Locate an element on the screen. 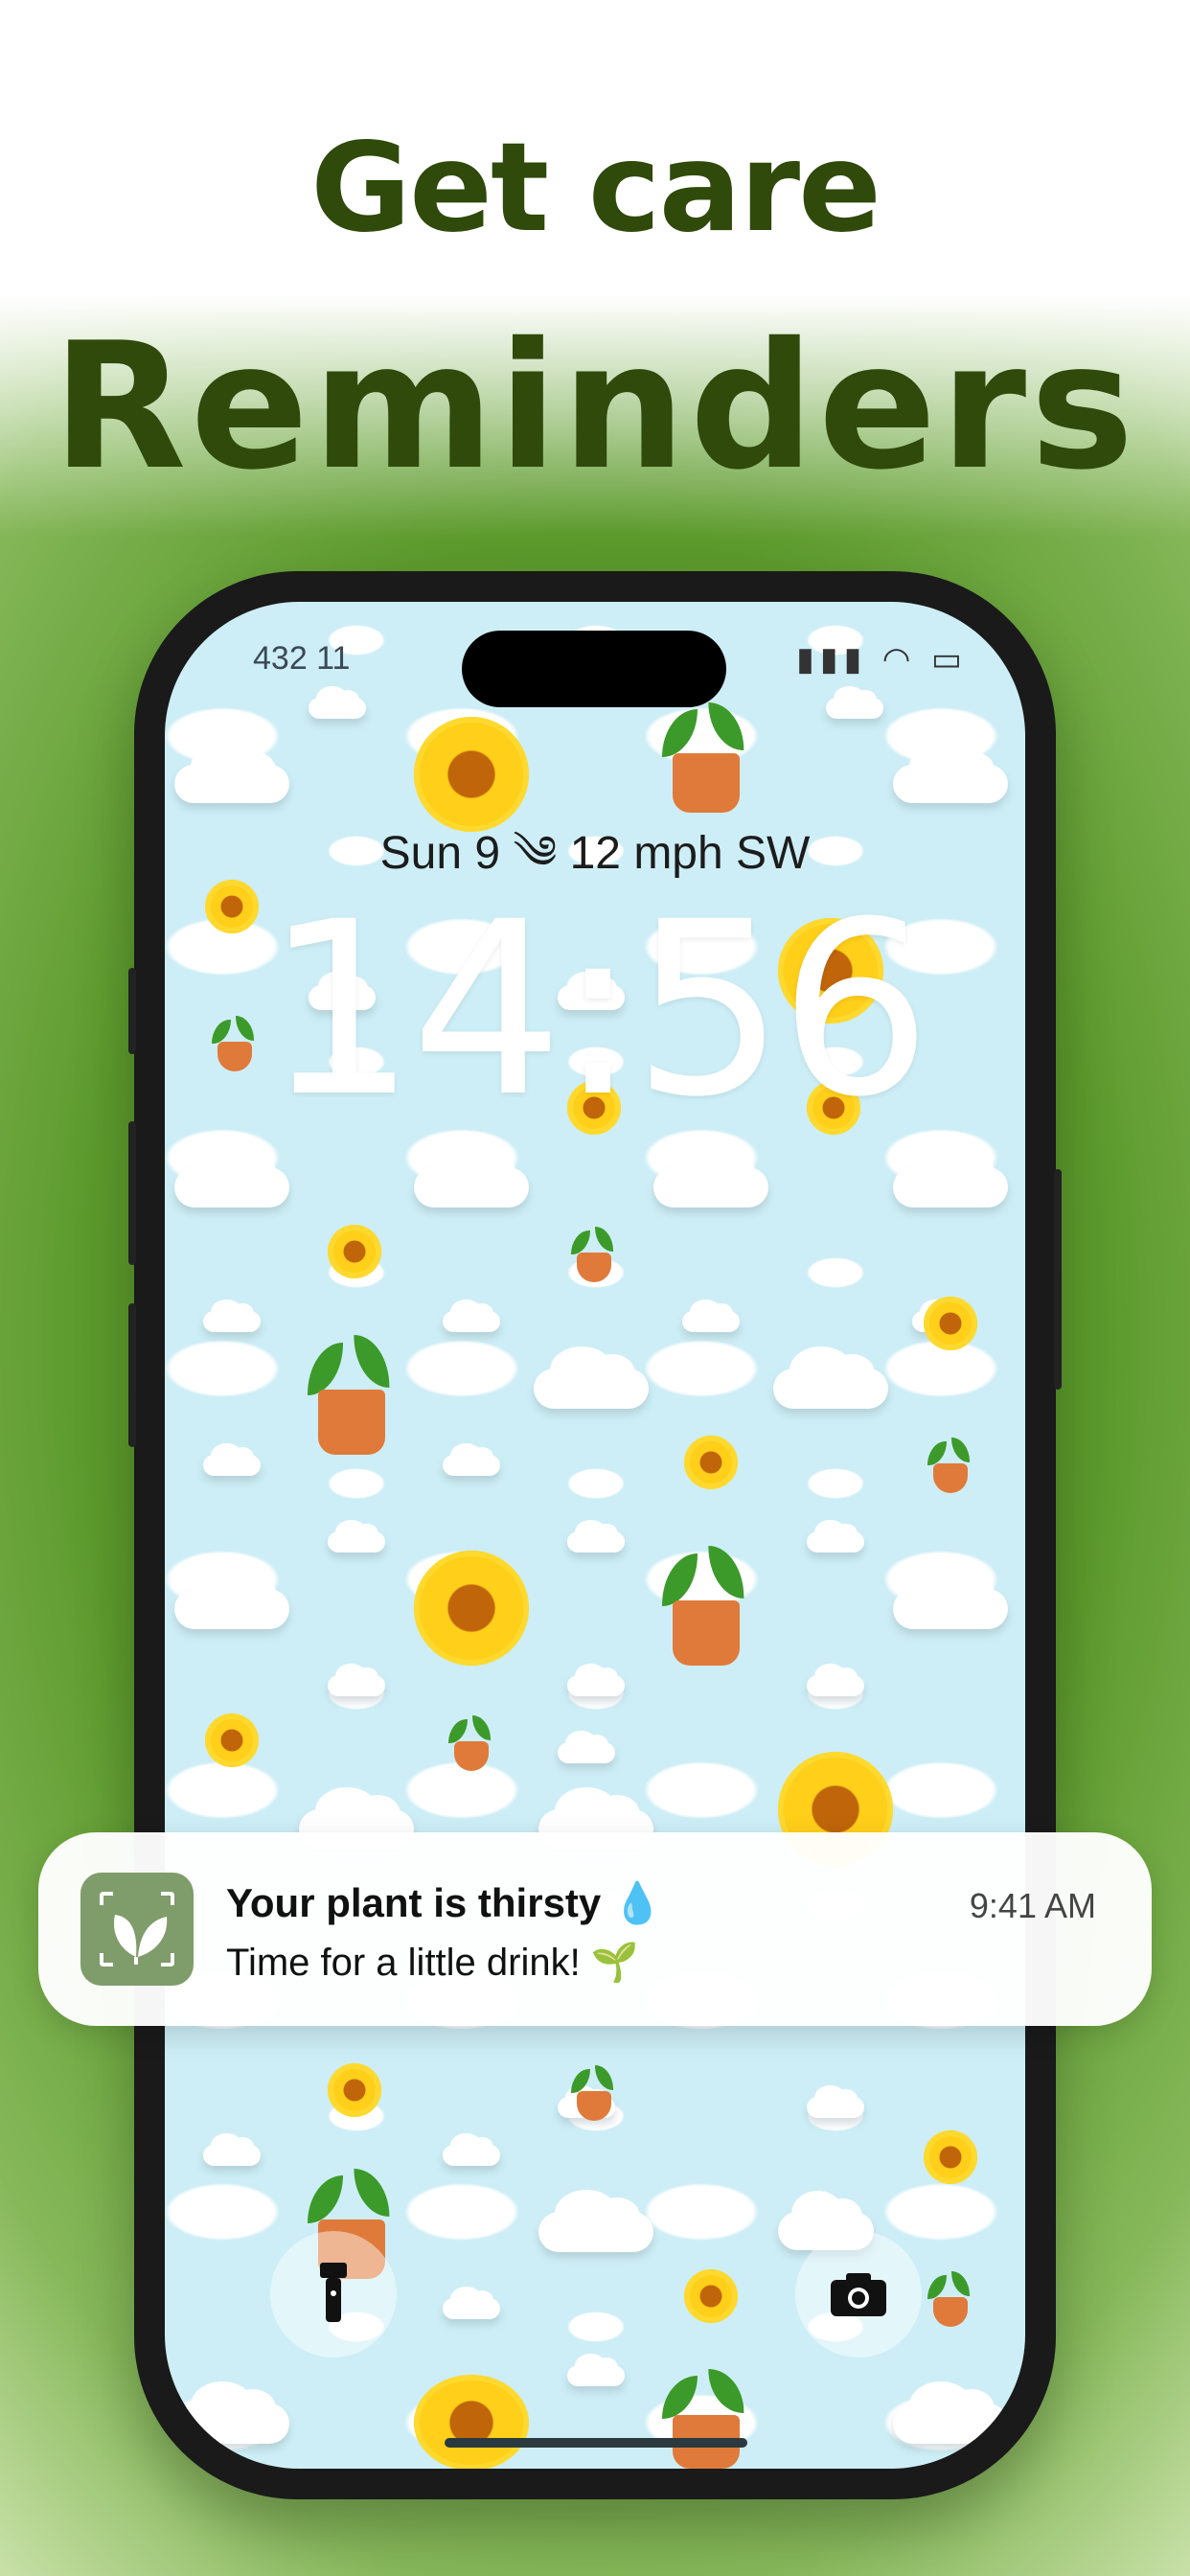  camera-icon is located at coordinates (858, 2294).